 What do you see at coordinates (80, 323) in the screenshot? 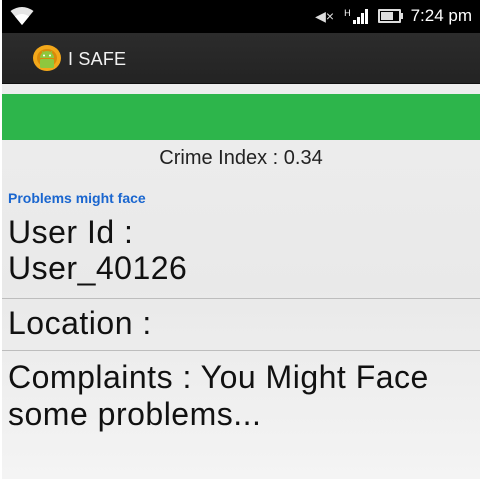
I see `location-text: Location :` at bounding box center [80, 323].